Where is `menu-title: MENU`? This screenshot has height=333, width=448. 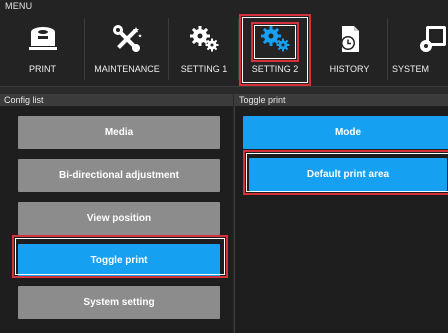 menu-title: MENU is located at coordinates (19, 6).